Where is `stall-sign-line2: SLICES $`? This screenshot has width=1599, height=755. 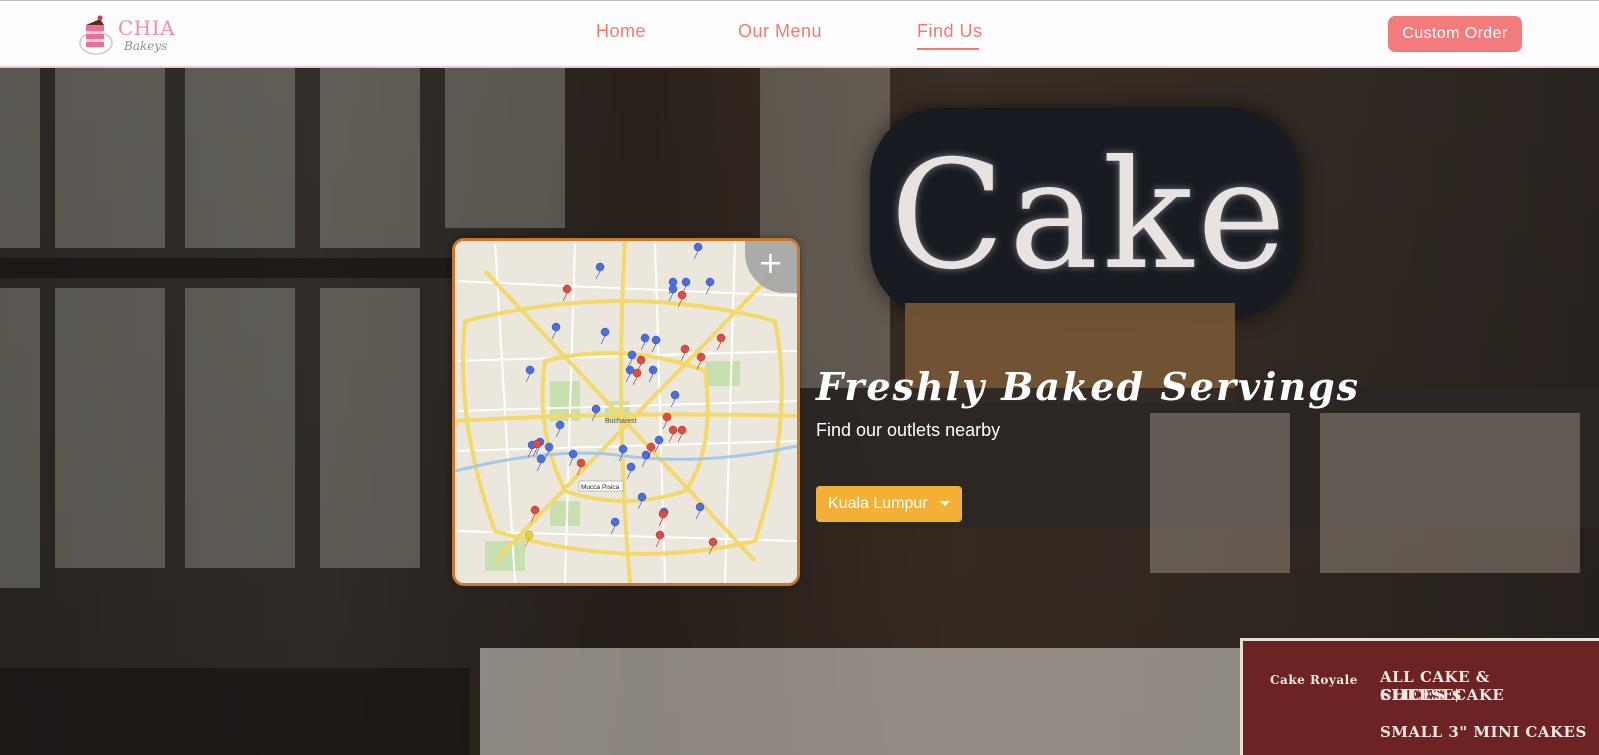 stall-sign-line2: SLICES $ is located at coordinates (1421, 695).